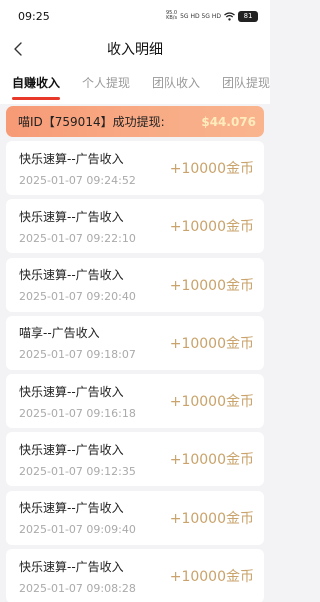 The image size is (320, 602). I want to click on tab-bar-wrapper: 自赚收入 个人提现 团队收入 团队提现, so click(135, 85).